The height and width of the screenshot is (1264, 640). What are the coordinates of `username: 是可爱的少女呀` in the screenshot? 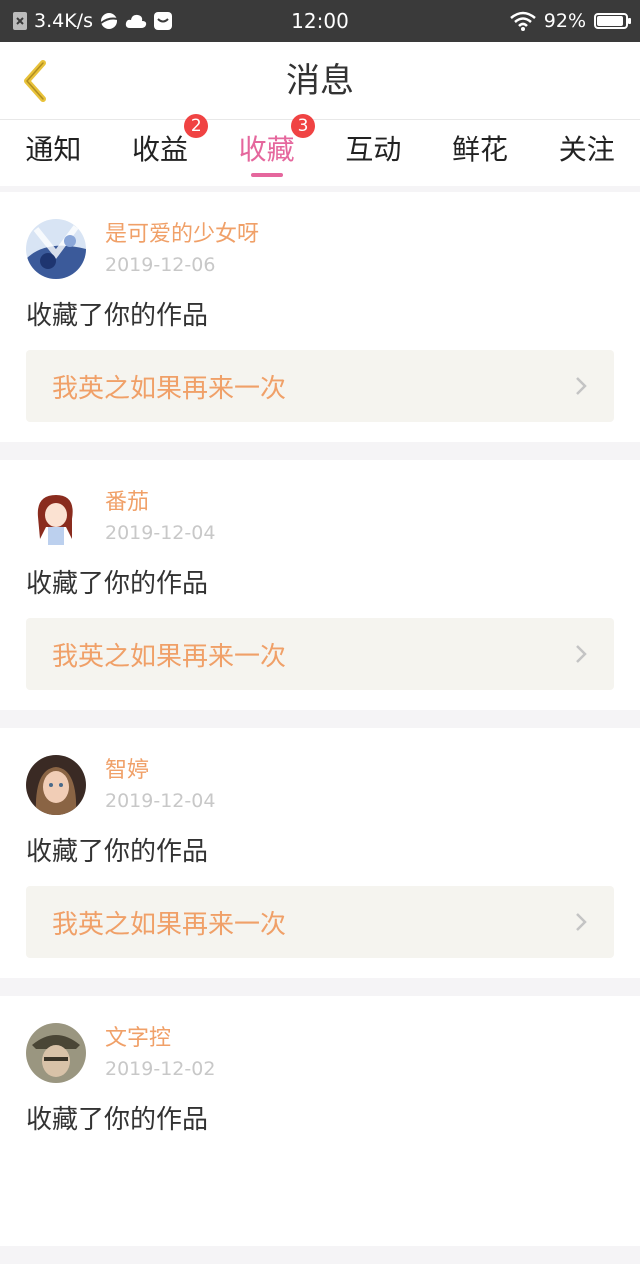 It's located at (182, 235).